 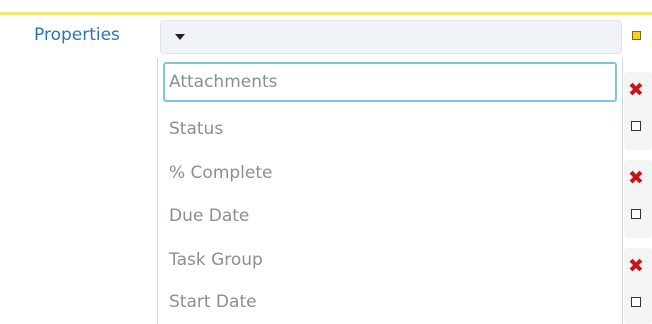 I want to click on option-start-date: Start Date, so click(x=390, y=302).